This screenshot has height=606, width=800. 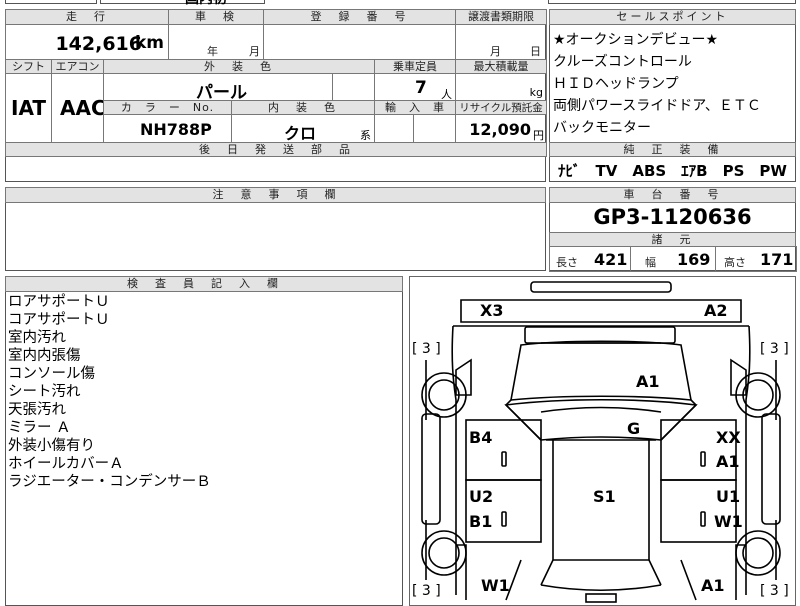 What do you see at coordinates (218, 88) in the screenshot?
I see `exterior-cell: パール` at bounding box center [218, 88].